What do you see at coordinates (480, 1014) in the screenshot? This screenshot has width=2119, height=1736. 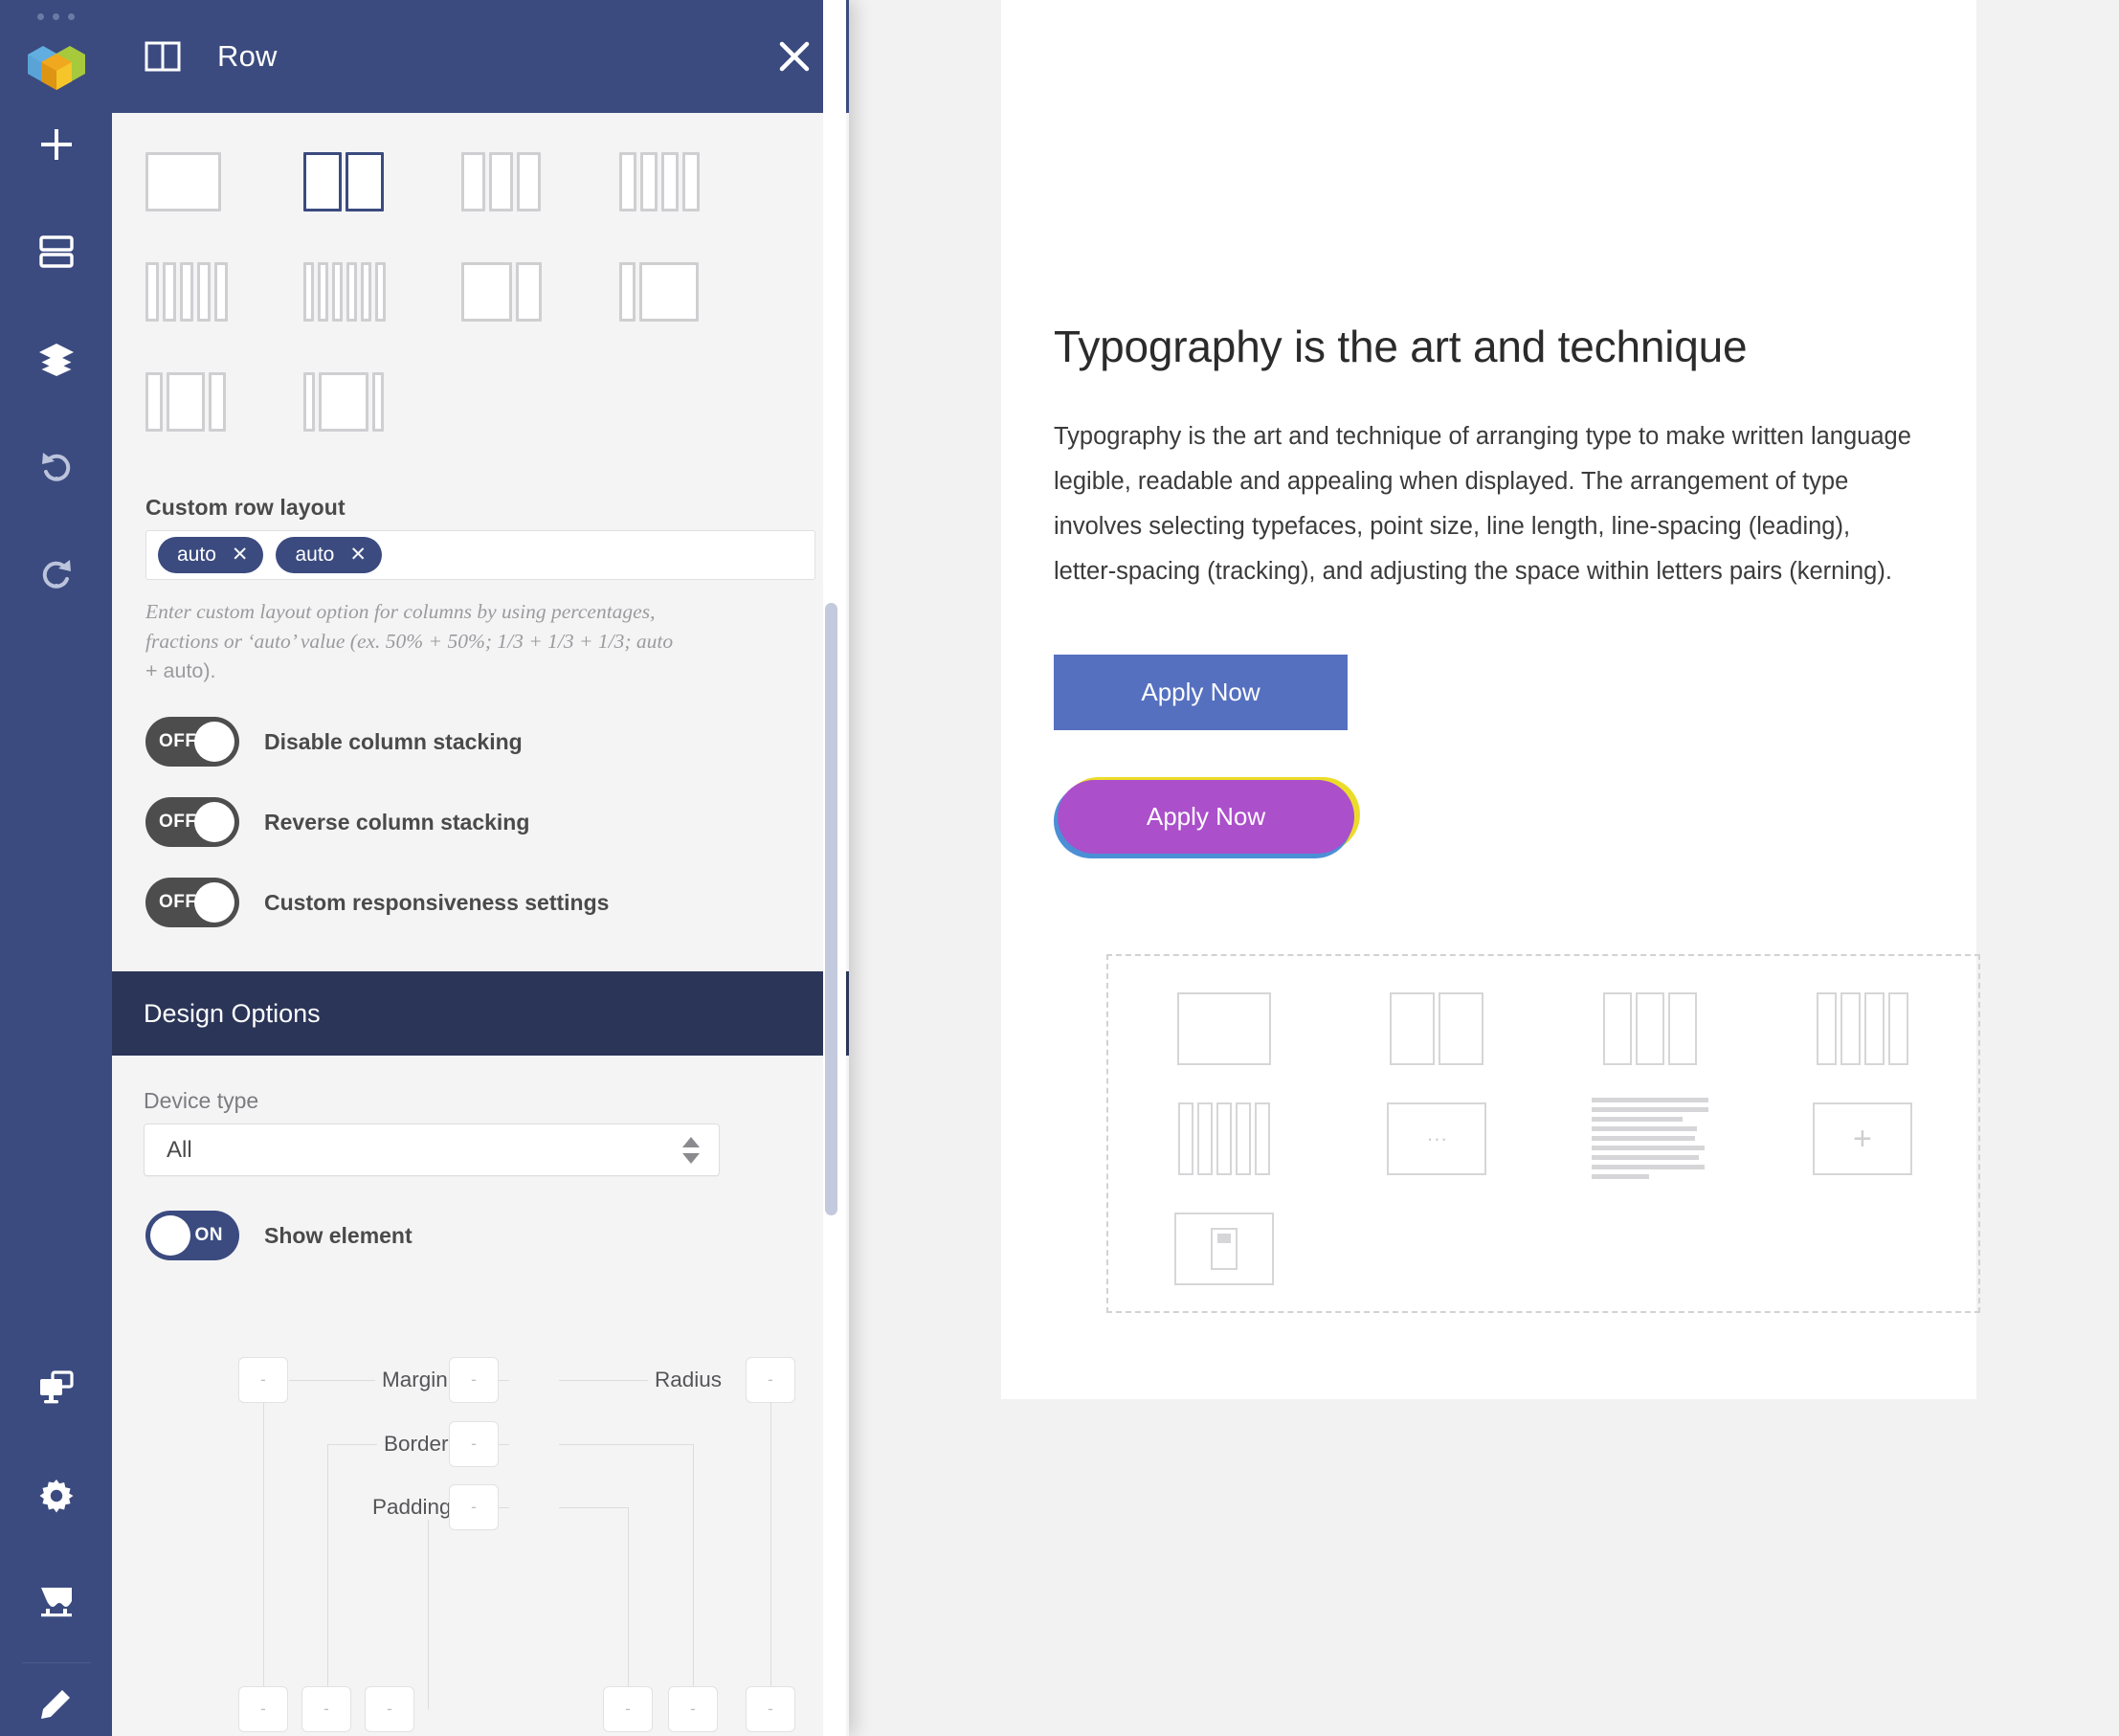 I see `design-options-section-header: Design Options` at bounding box center [480, 1014].